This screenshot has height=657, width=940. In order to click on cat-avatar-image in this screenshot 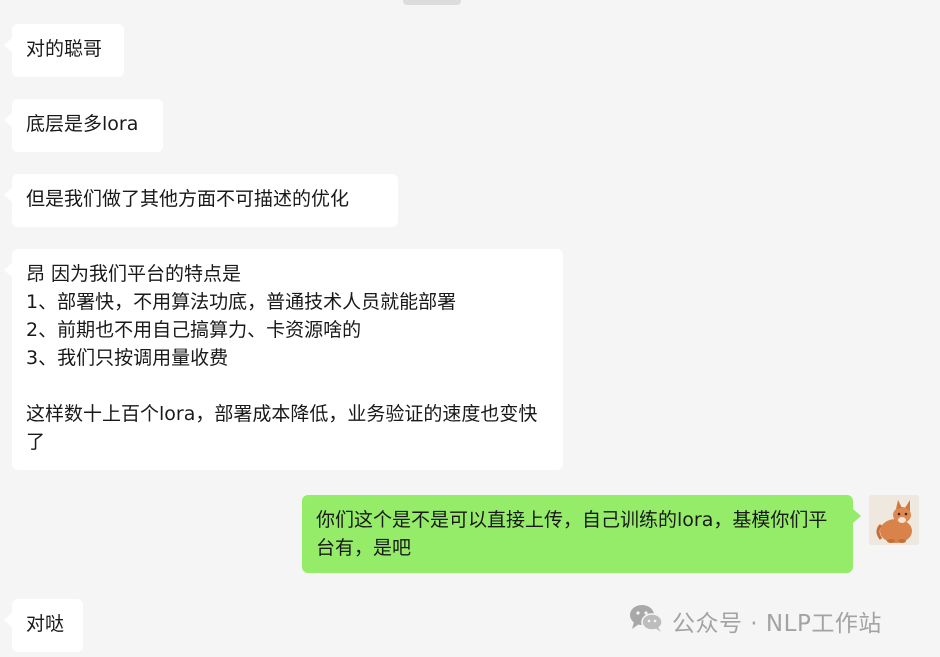, I will do `click(894, 520)`.